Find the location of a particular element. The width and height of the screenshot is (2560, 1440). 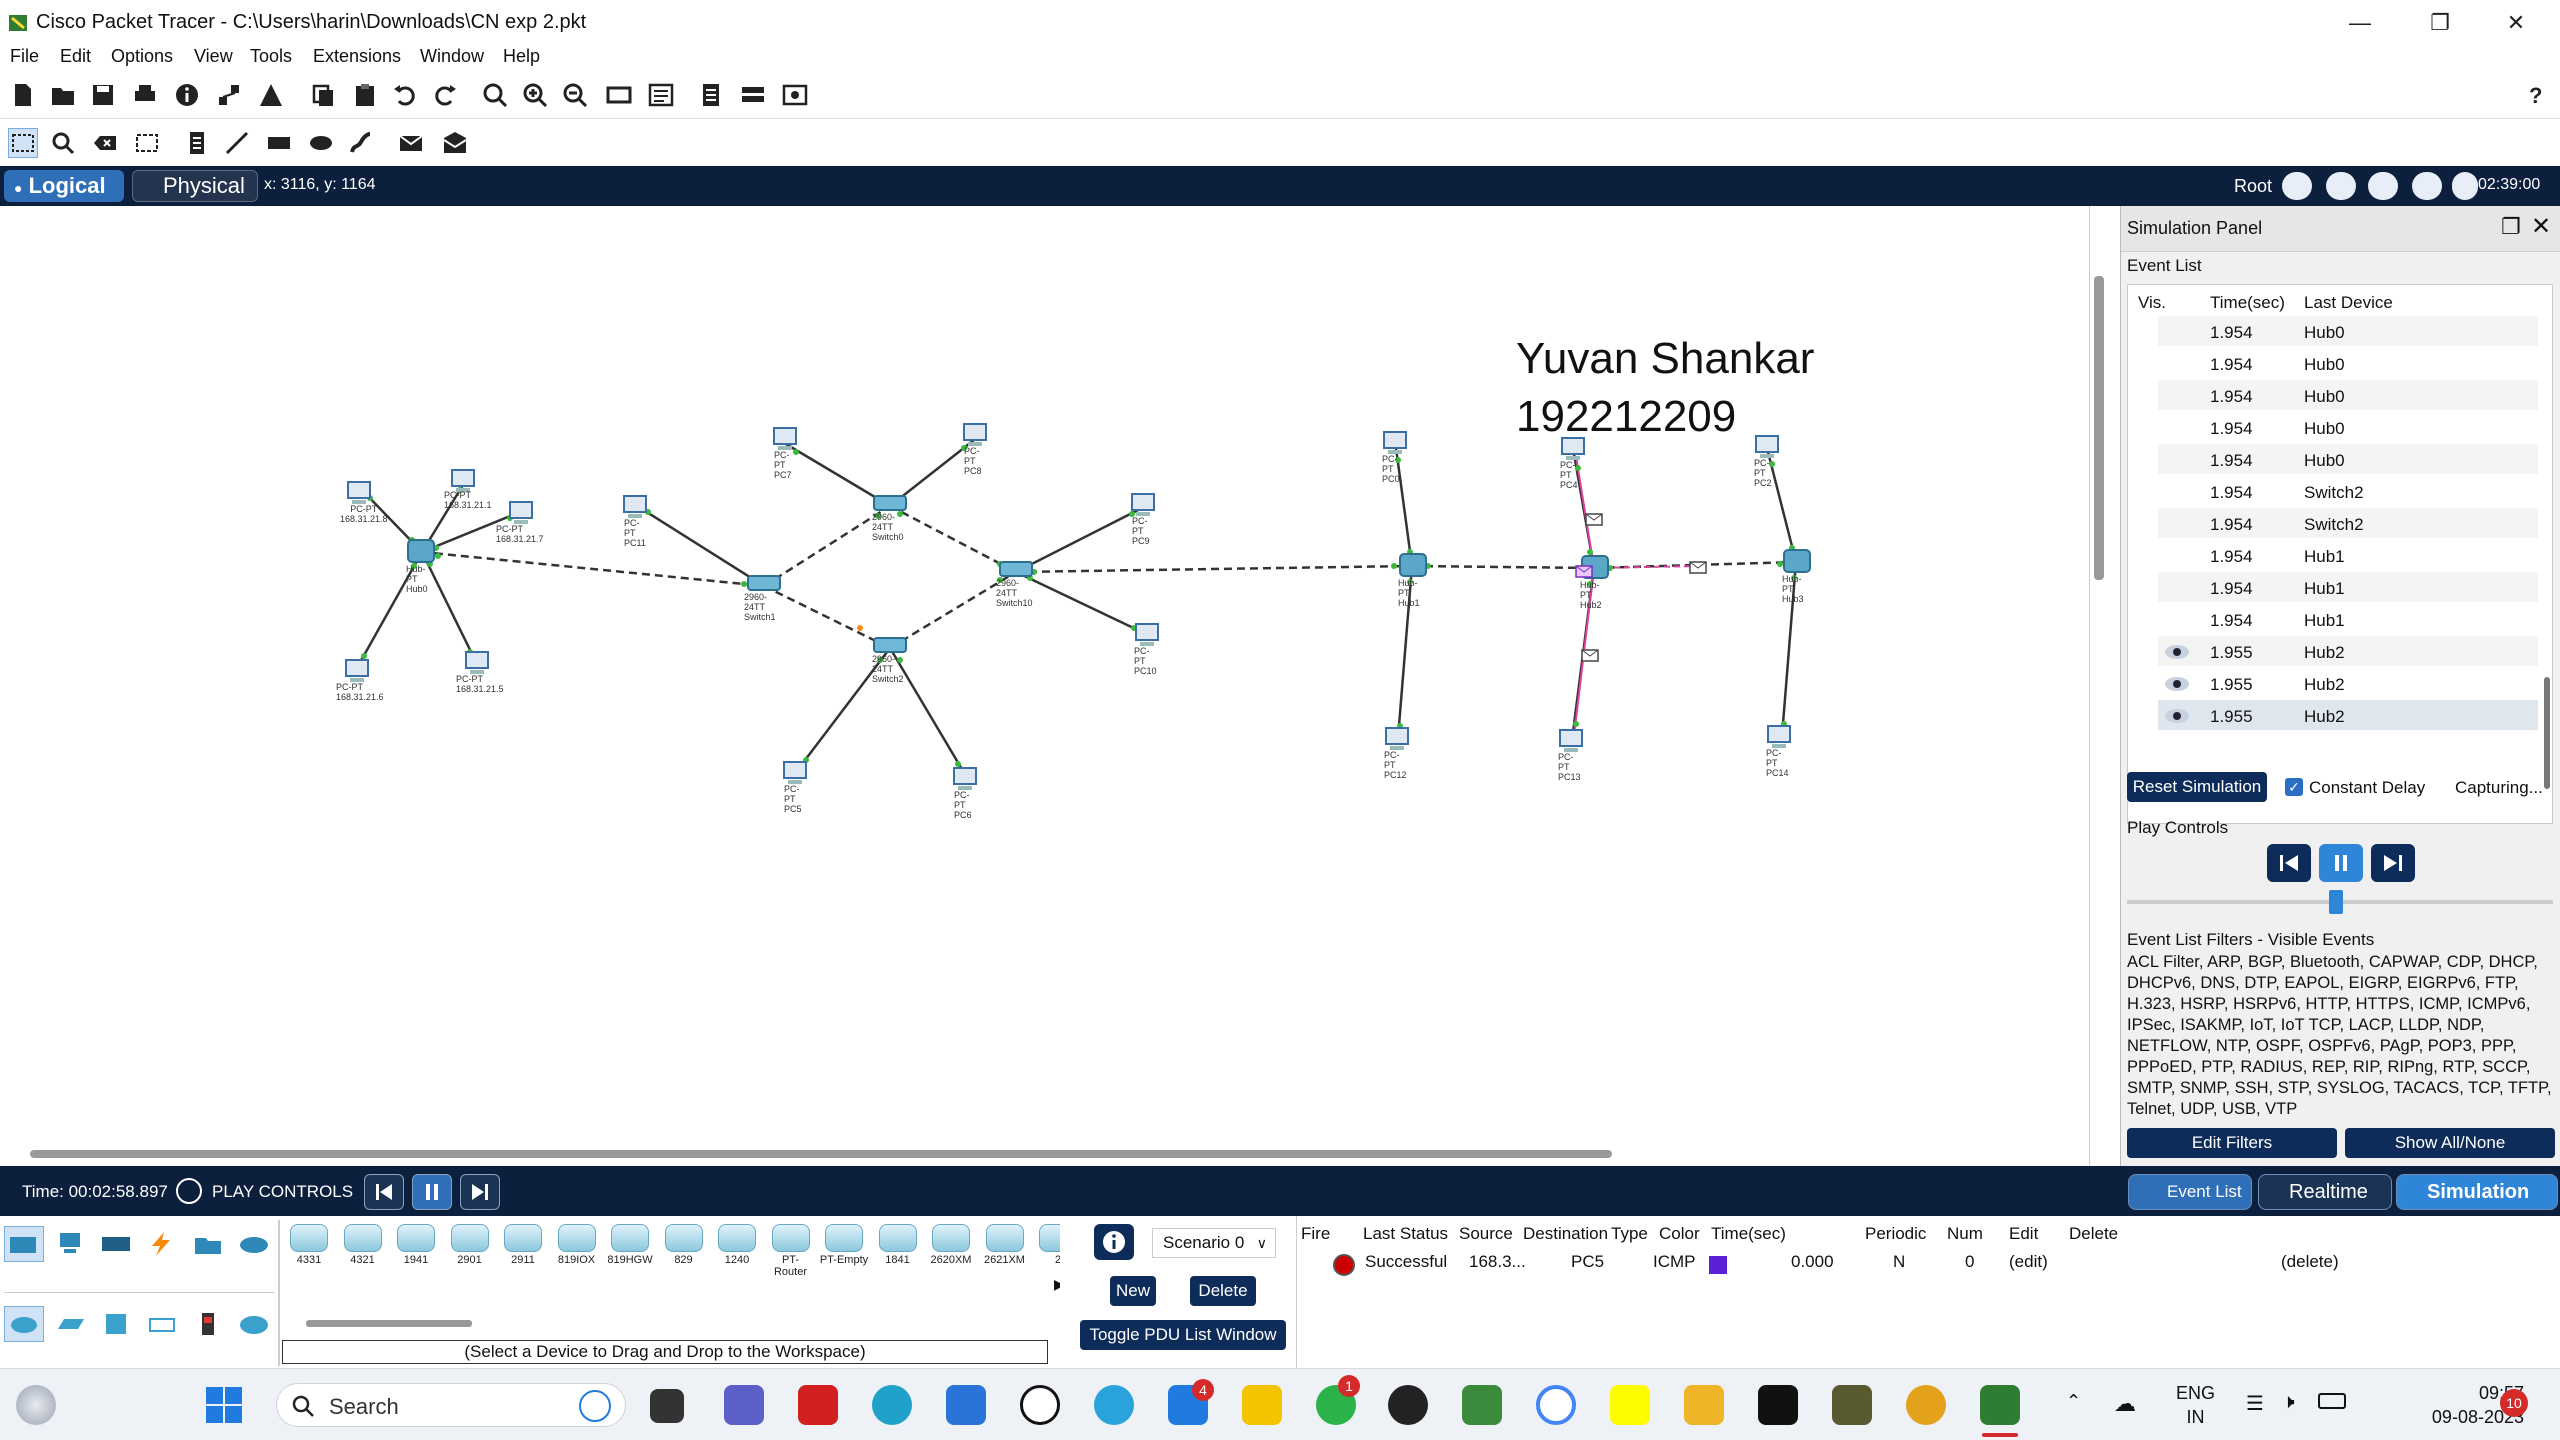

drawing-palette-icon is located at coordinates (619, 95).